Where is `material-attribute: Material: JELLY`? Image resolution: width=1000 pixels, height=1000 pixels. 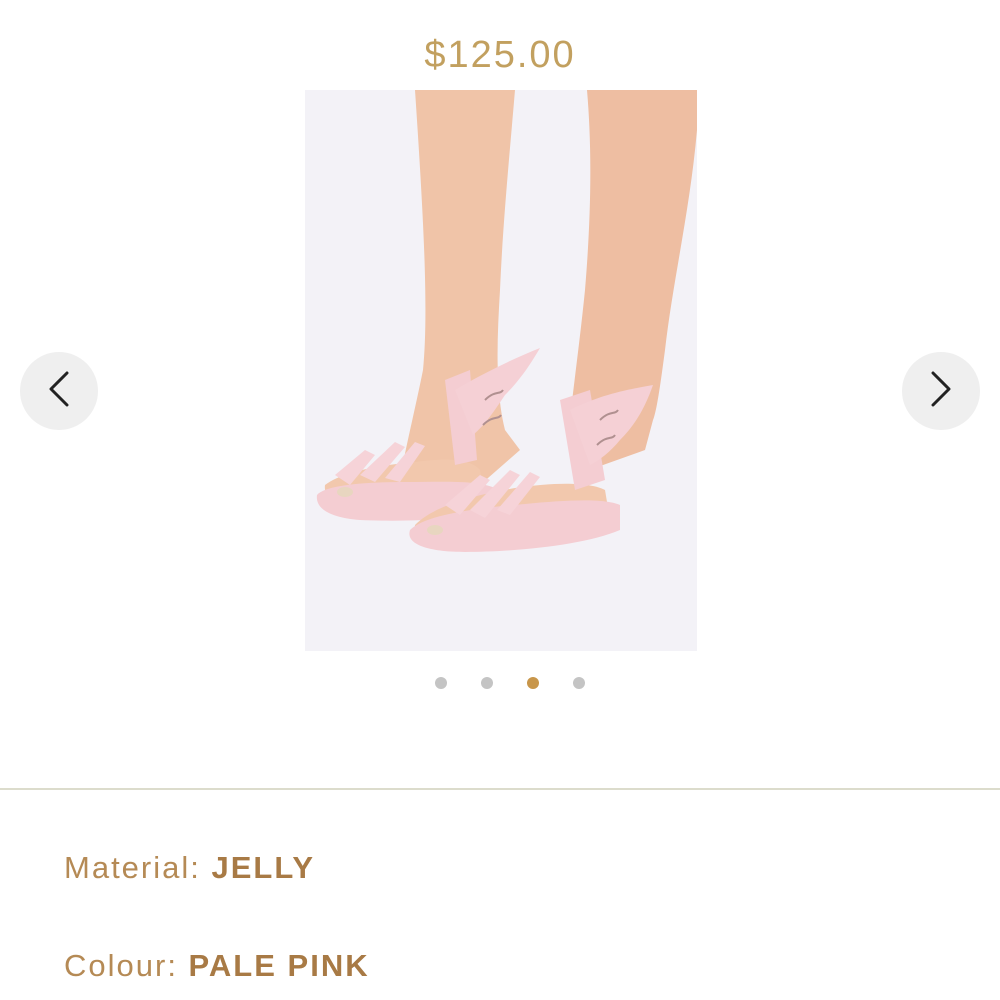
material-attribute: Material: JELLY is located at coordinates (189, 868).